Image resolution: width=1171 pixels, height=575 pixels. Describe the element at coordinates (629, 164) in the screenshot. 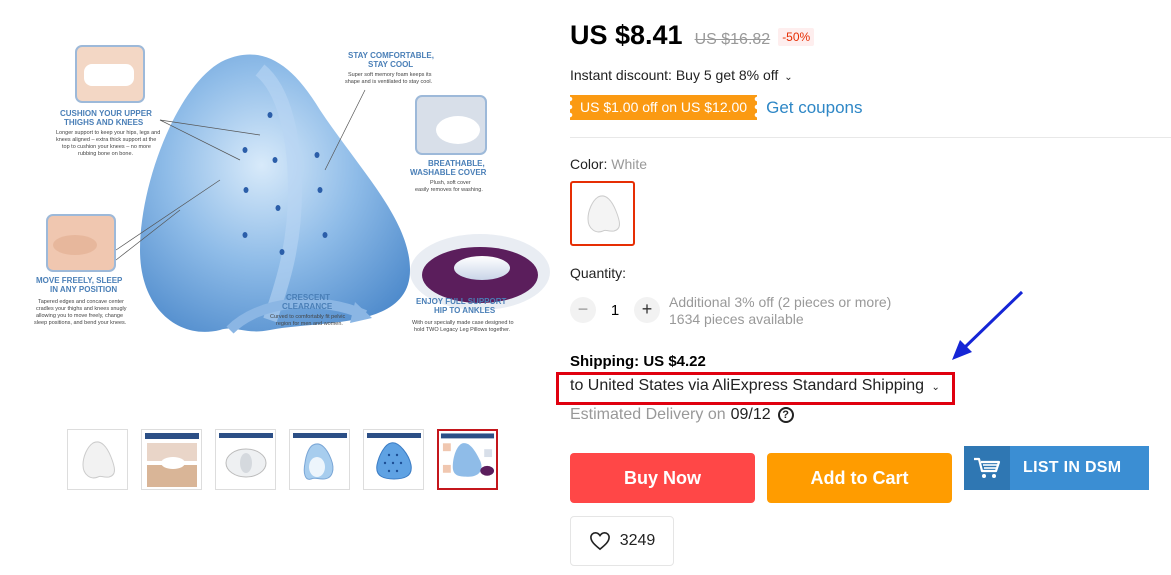

I see `color-value: White` at that location.